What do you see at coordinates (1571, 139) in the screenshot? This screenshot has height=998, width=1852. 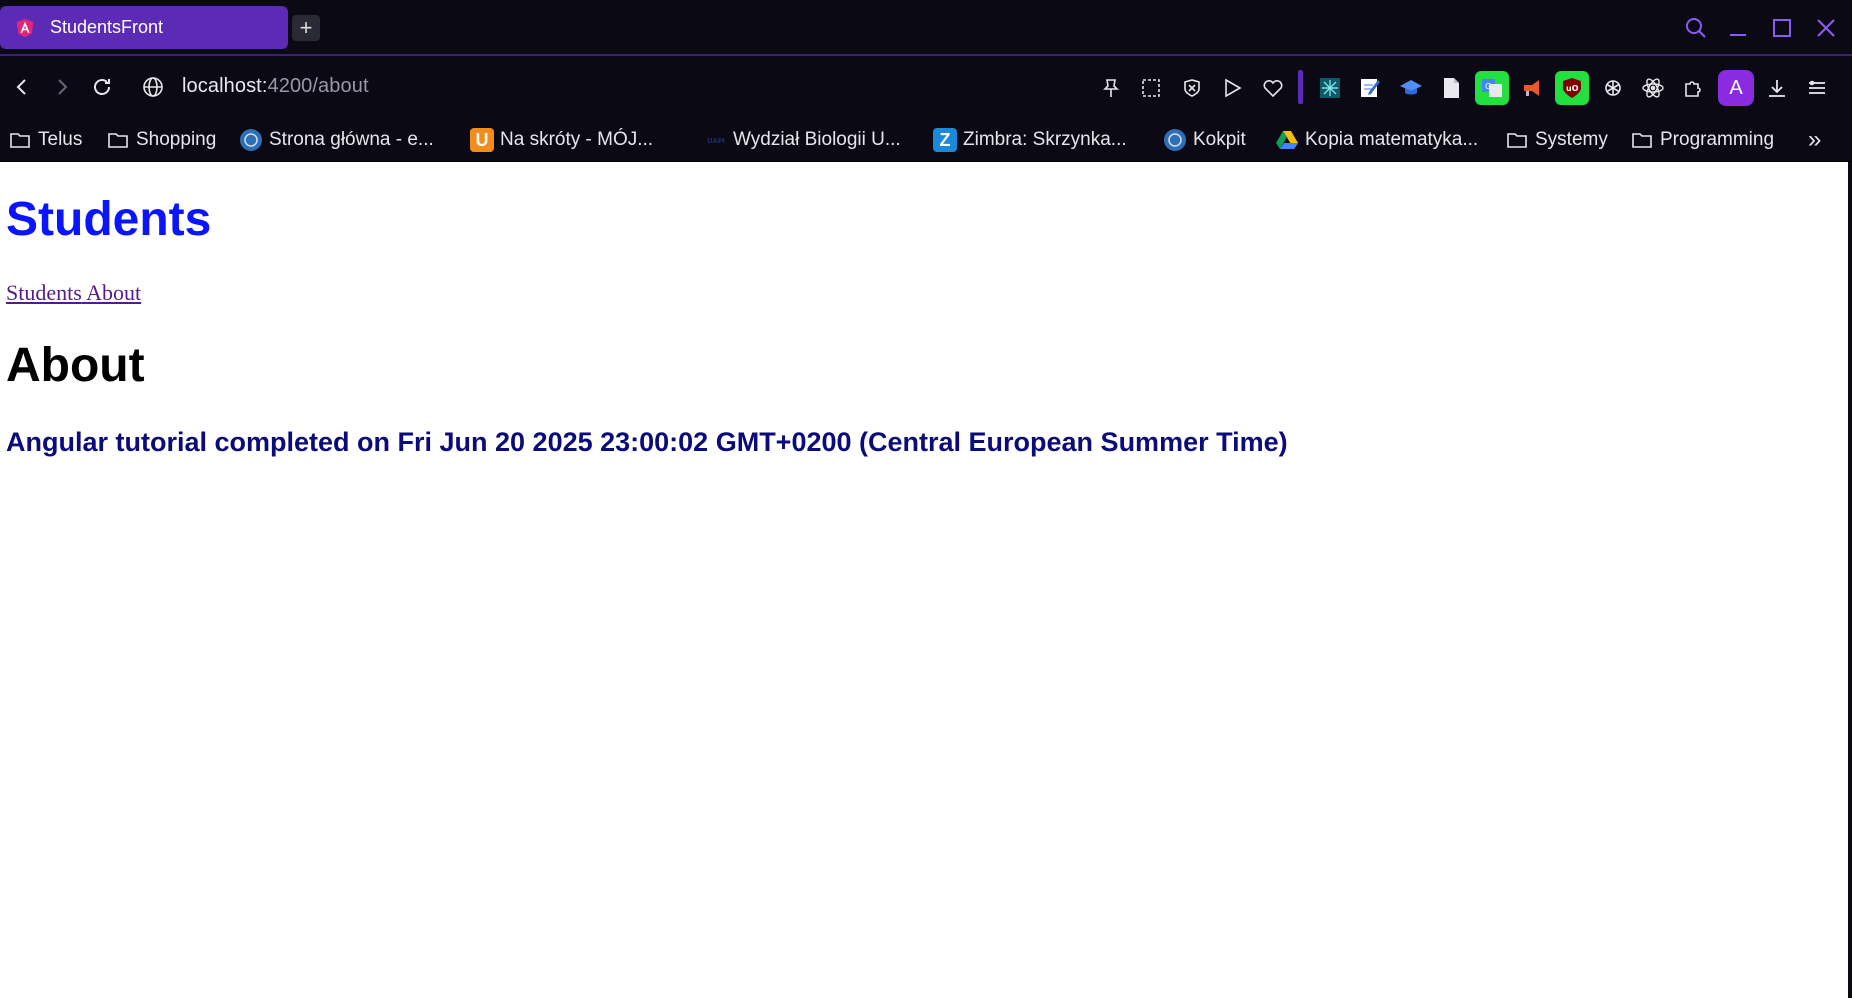 I see `bookmark-label: Systemy` at bounding box center [1571, 139].